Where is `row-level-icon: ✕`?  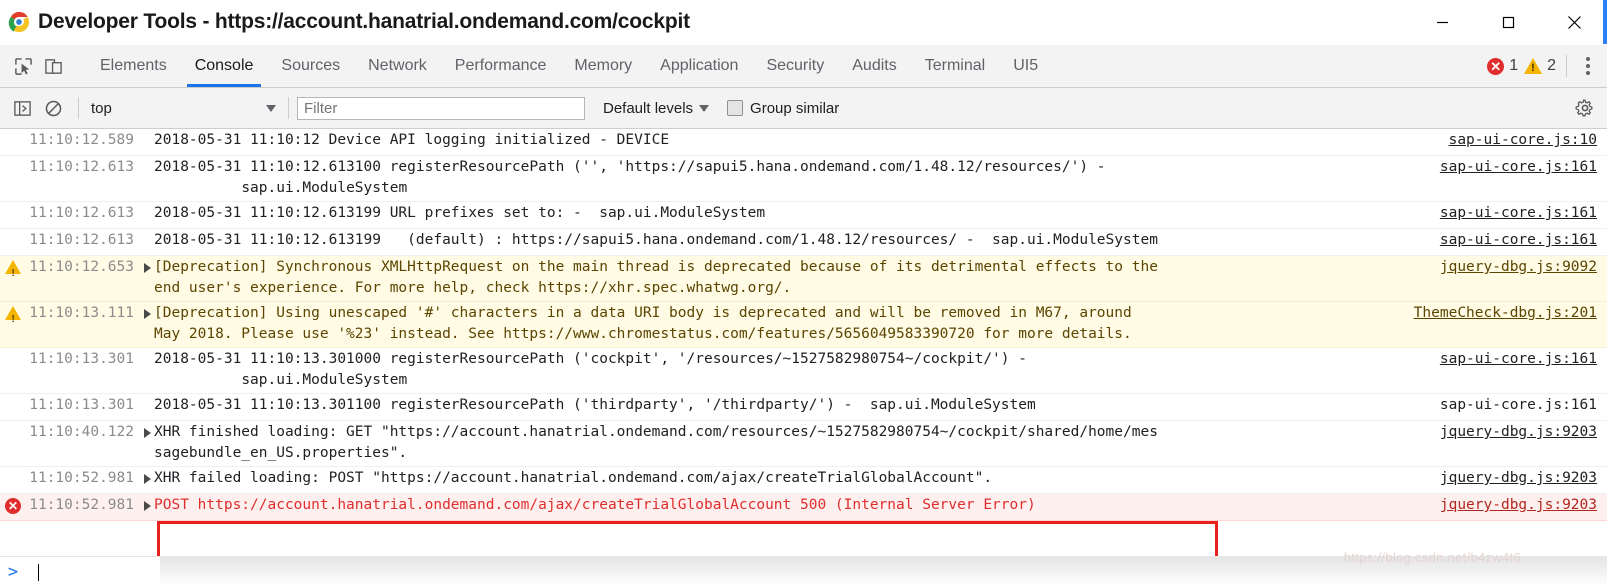
row-level-icon: ✕ is located at coordinates (13, 504).